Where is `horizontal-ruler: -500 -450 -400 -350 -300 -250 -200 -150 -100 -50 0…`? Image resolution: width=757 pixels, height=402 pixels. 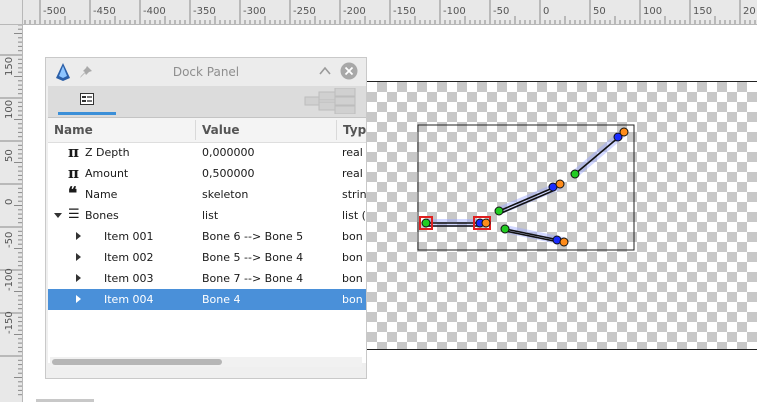
horizontal-ruler: -500 -450 -400 -350 -300 -250 -200 -150 -100 -50 0… is located at coordinates (378, 12).